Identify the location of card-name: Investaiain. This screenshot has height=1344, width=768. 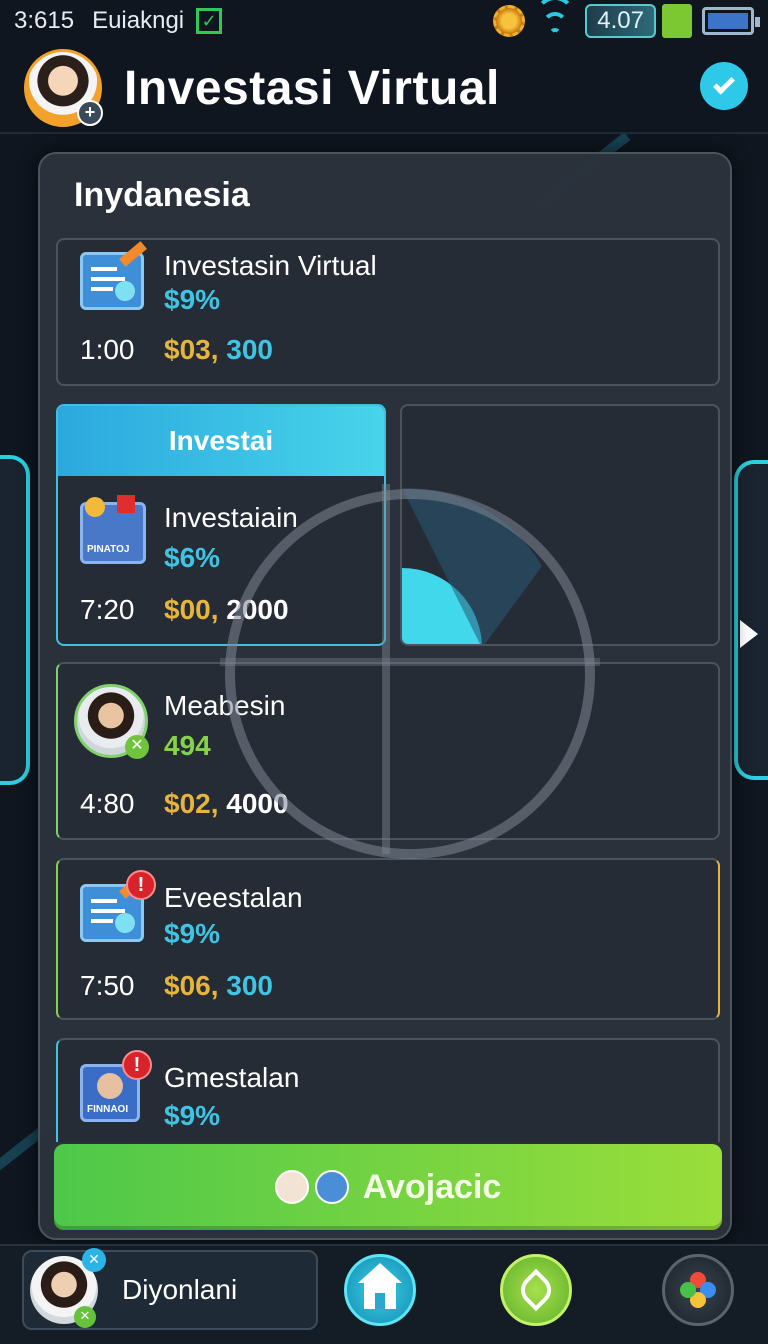
(231, 517).